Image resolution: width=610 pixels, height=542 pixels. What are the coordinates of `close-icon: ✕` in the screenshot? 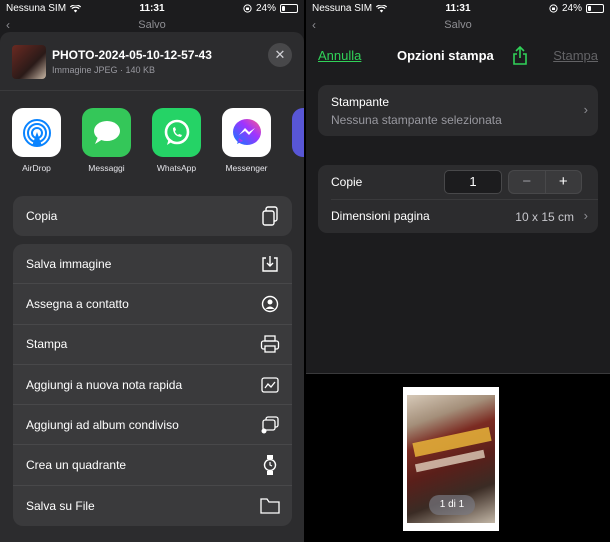 It's located at (280, 54).